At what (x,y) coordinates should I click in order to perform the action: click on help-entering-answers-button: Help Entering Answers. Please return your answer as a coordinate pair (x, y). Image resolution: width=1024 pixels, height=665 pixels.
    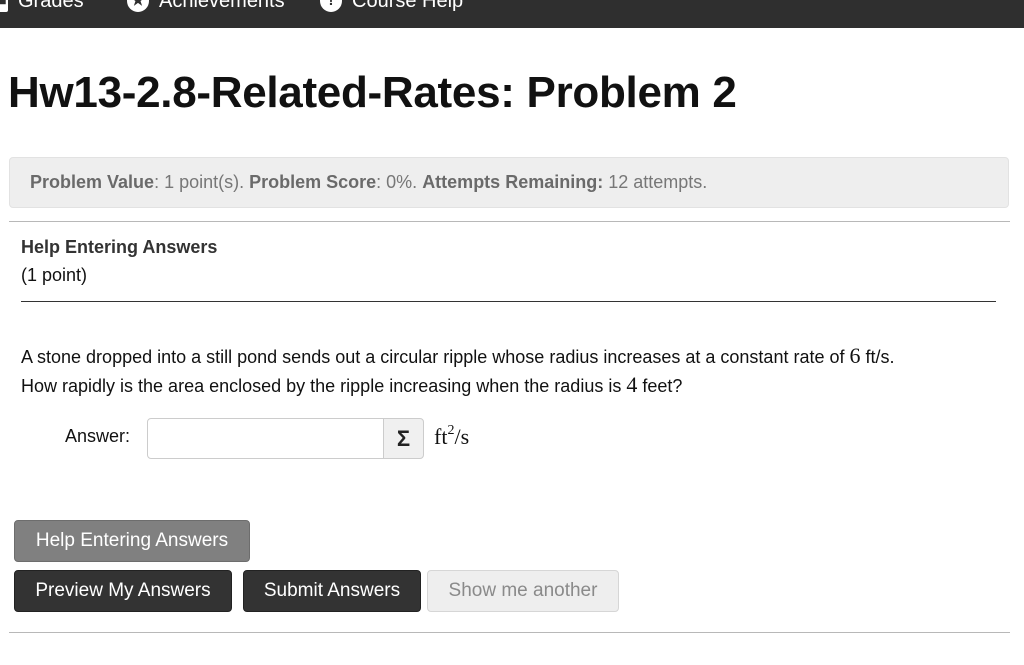
    Looking at the image, I should click on (132, 541).